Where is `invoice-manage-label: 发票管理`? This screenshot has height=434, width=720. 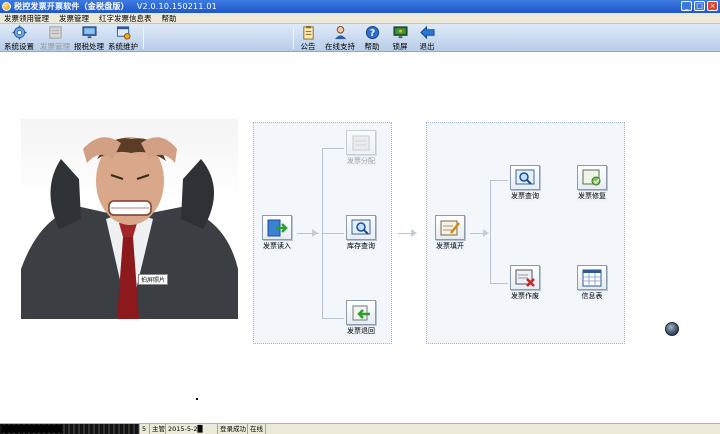 invoice-manage-label: 发票管理 is located at coordinates (55, 46).